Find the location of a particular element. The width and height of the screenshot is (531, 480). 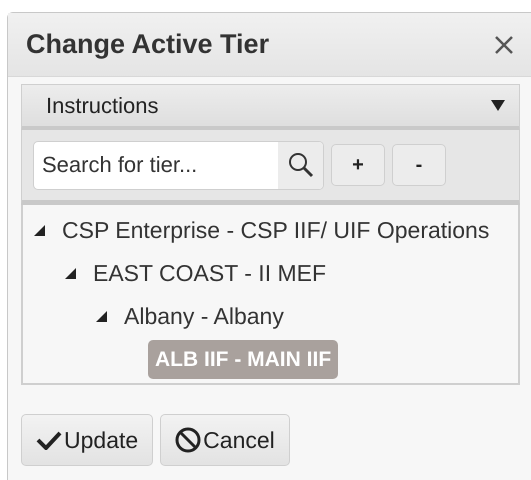

dropdown-triangle-icon is located at coordinates (498, 105).